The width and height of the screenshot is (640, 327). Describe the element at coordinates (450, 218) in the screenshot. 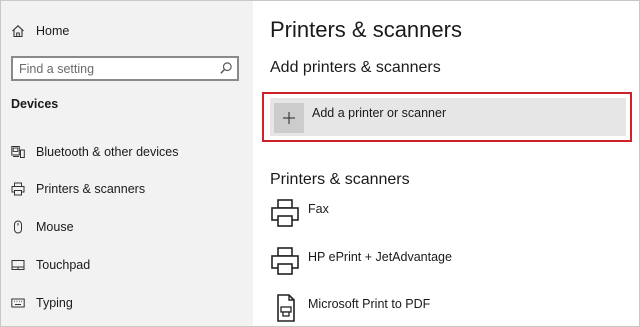

I see `printer-item-fax: Fax` at that location.